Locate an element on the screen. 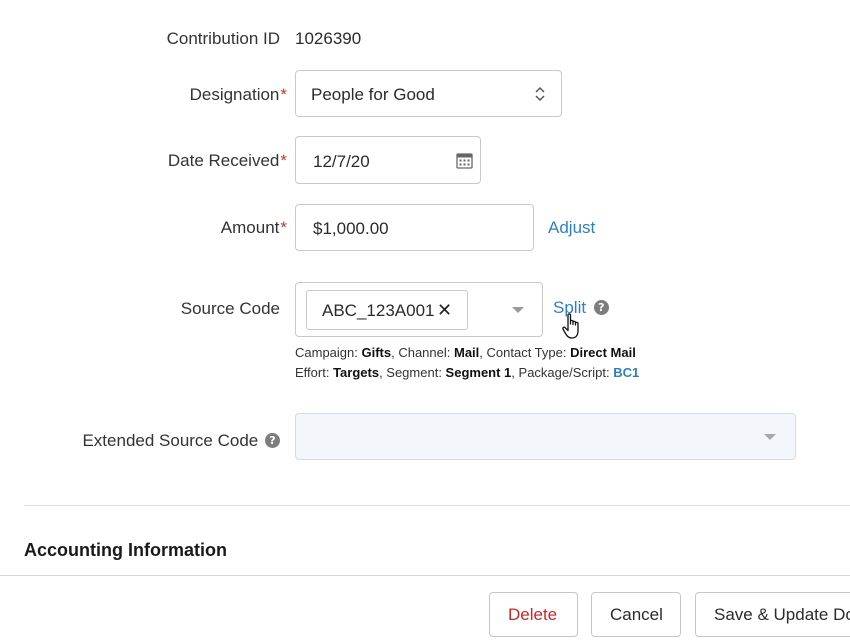 This screenshot has width=850, height=642. amount-label-text: Amount is located at coordinates (250, 227).